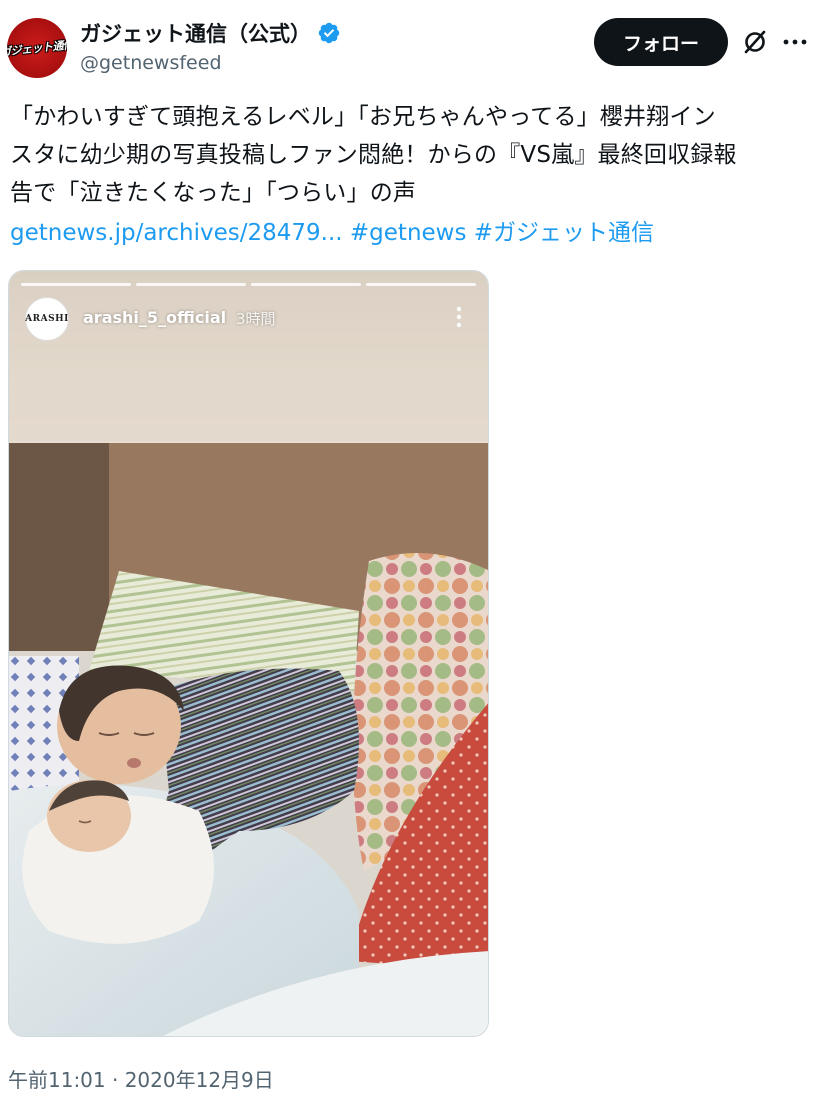 This screenshot has height=1096, width=820. I want to click on story-username: arashi_5_official, so click(155, 317).